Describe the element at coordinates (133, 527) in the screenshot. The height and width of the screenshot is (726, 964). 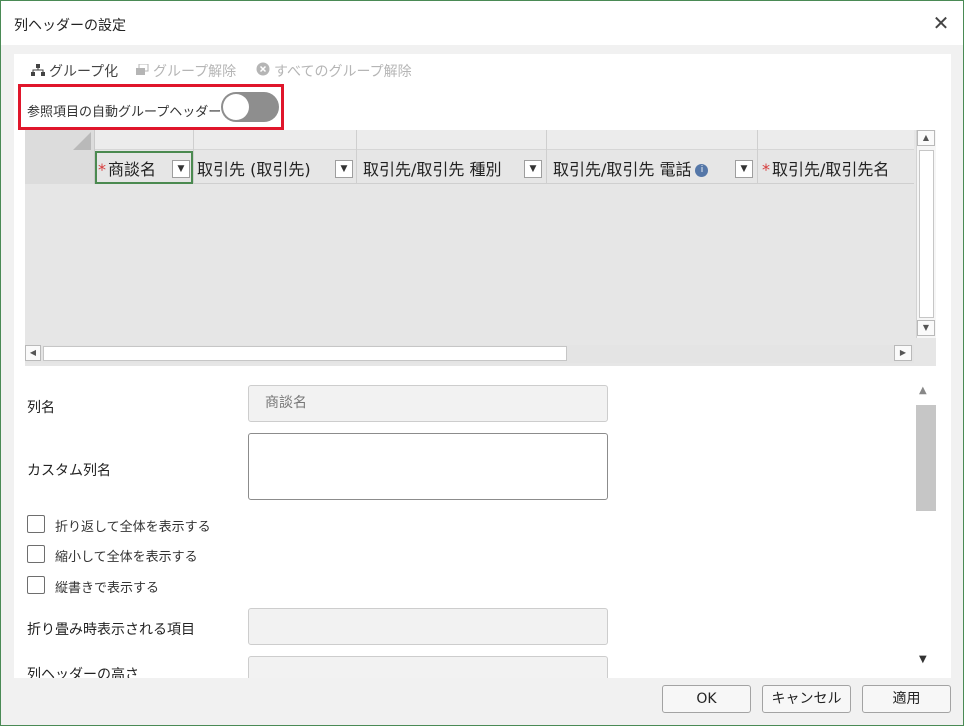
I see `wrap-label: 折り返して全体を表示する` at that location.